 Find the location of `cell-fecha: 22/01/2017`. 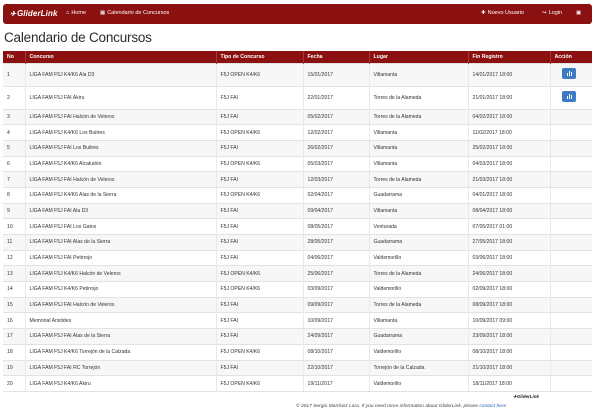

cell-fecha: 22/01/2017 is located at coordinates (336, 97).